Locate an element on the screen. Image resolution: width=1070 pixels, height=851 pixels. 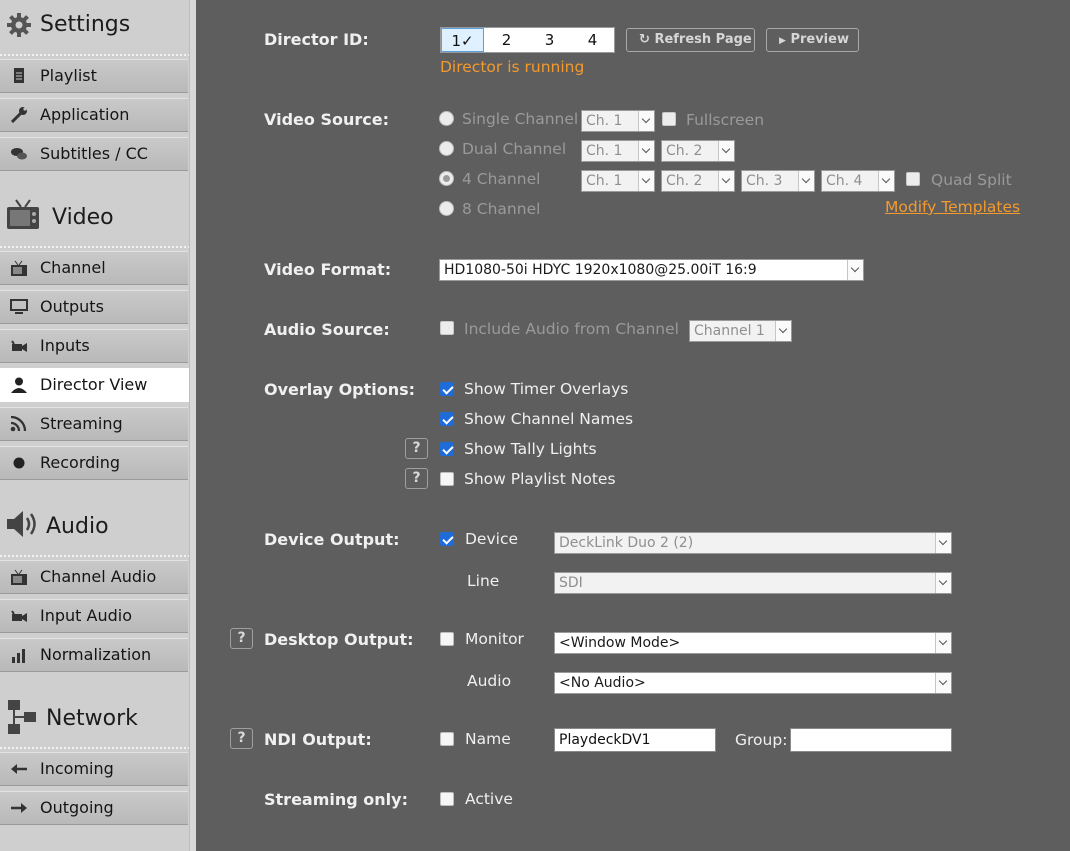
sidebar-item-application: Application is located at coordinates (94, 115).